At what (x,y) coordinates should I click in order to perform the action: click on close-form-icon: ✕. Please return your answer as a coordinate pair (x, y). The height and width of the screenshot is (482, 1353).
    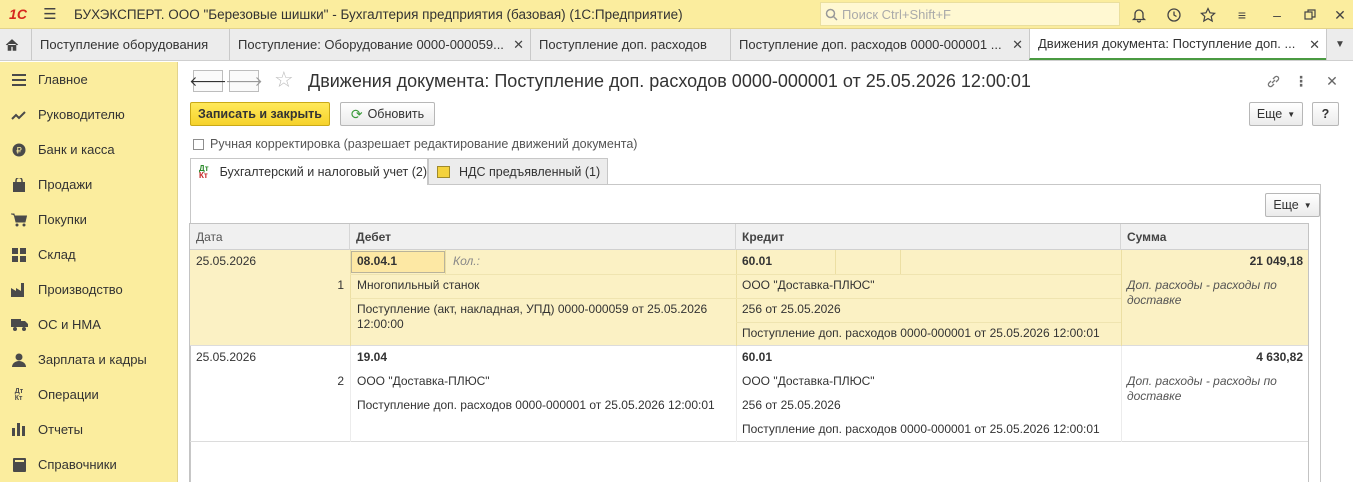
    Looking at the image, I should click on (1332, 81).